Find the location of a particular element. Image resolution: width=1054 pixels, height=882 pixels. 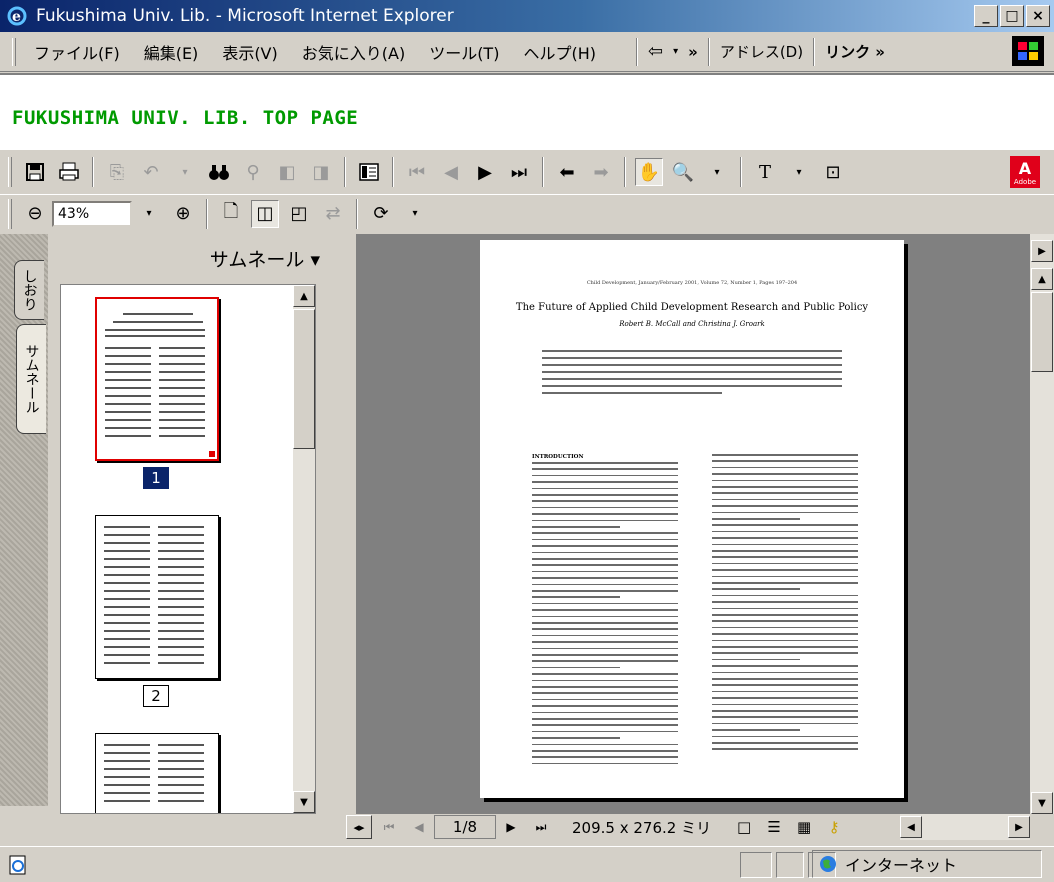

continuous-page-icon: ☰ is located at coordinates (774, 827).